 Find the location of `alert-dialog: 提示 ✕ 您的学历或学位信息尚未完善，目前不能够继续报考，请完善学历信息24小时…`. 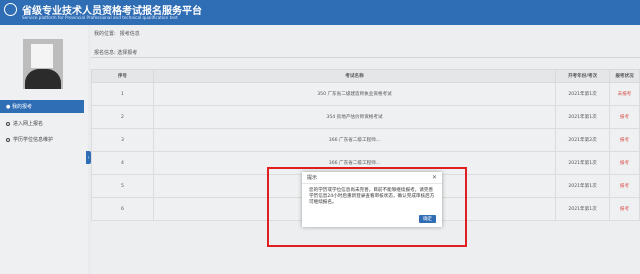

alert-dialog: 提示 ✕ 您的学历或学位信息尚未完善，目前不能够继续报考，请完善学历信息24小时… is located at coordinates (372, 199).